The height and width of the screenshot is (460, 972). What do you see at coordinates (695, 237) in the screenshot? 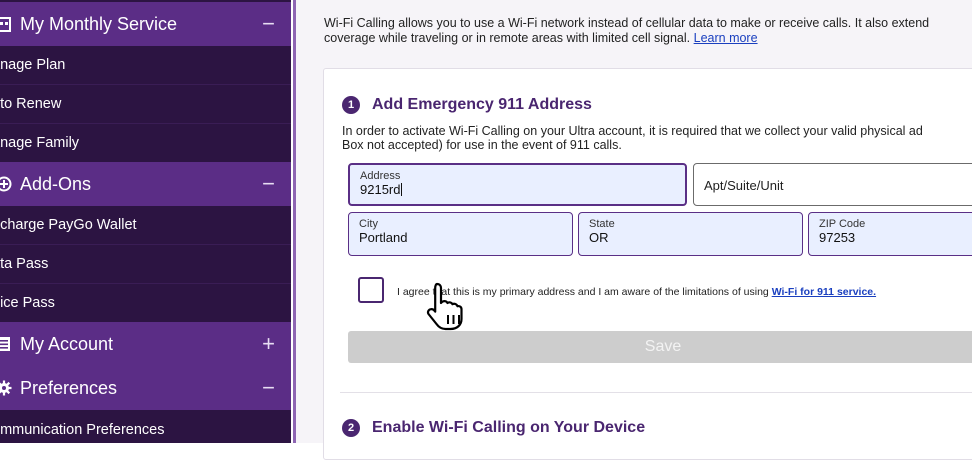
I see `state-value: OR` at bounding box center [695, 237].